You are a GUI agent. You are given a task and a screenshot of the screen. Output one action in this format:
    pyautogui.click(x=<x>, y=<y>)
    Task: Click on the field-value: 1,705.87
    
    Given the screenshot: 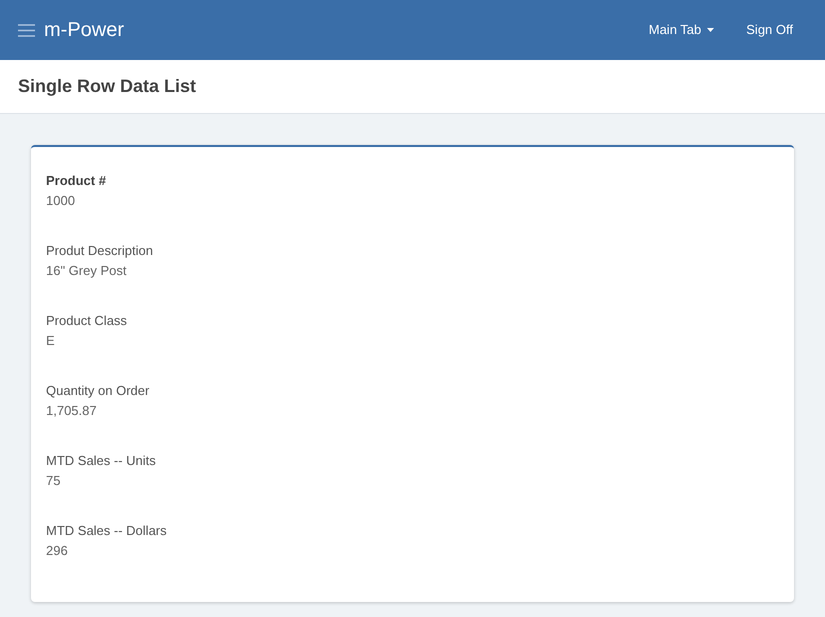 What is the action you would take?
    pyautogui.click(x=72, y=411)
    